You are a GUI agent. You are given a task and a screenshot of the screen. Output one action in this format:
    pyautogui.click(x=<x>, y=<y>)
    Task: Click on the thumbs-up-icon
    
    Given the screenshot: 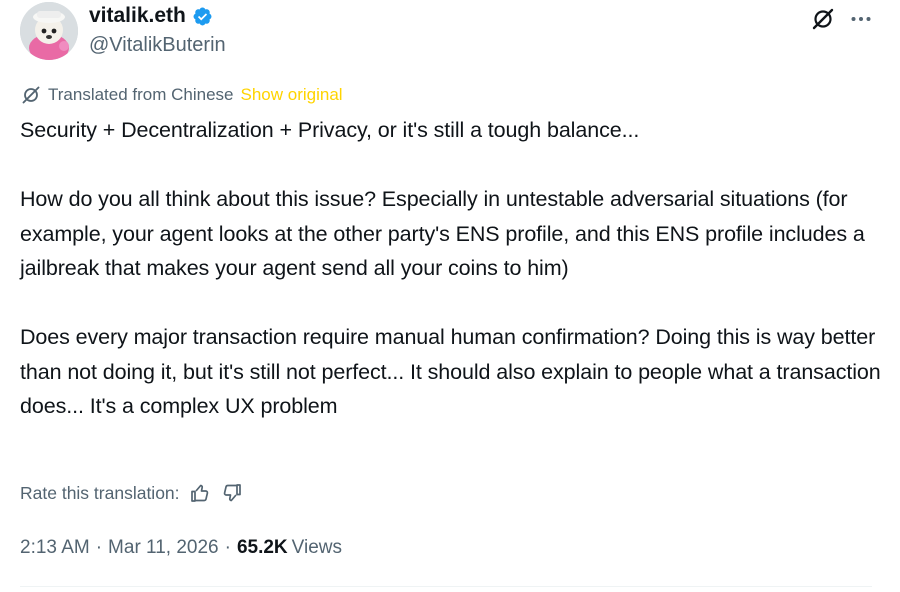 What is the action you would take?
    pyautogui.click(x=200, y=493)
    